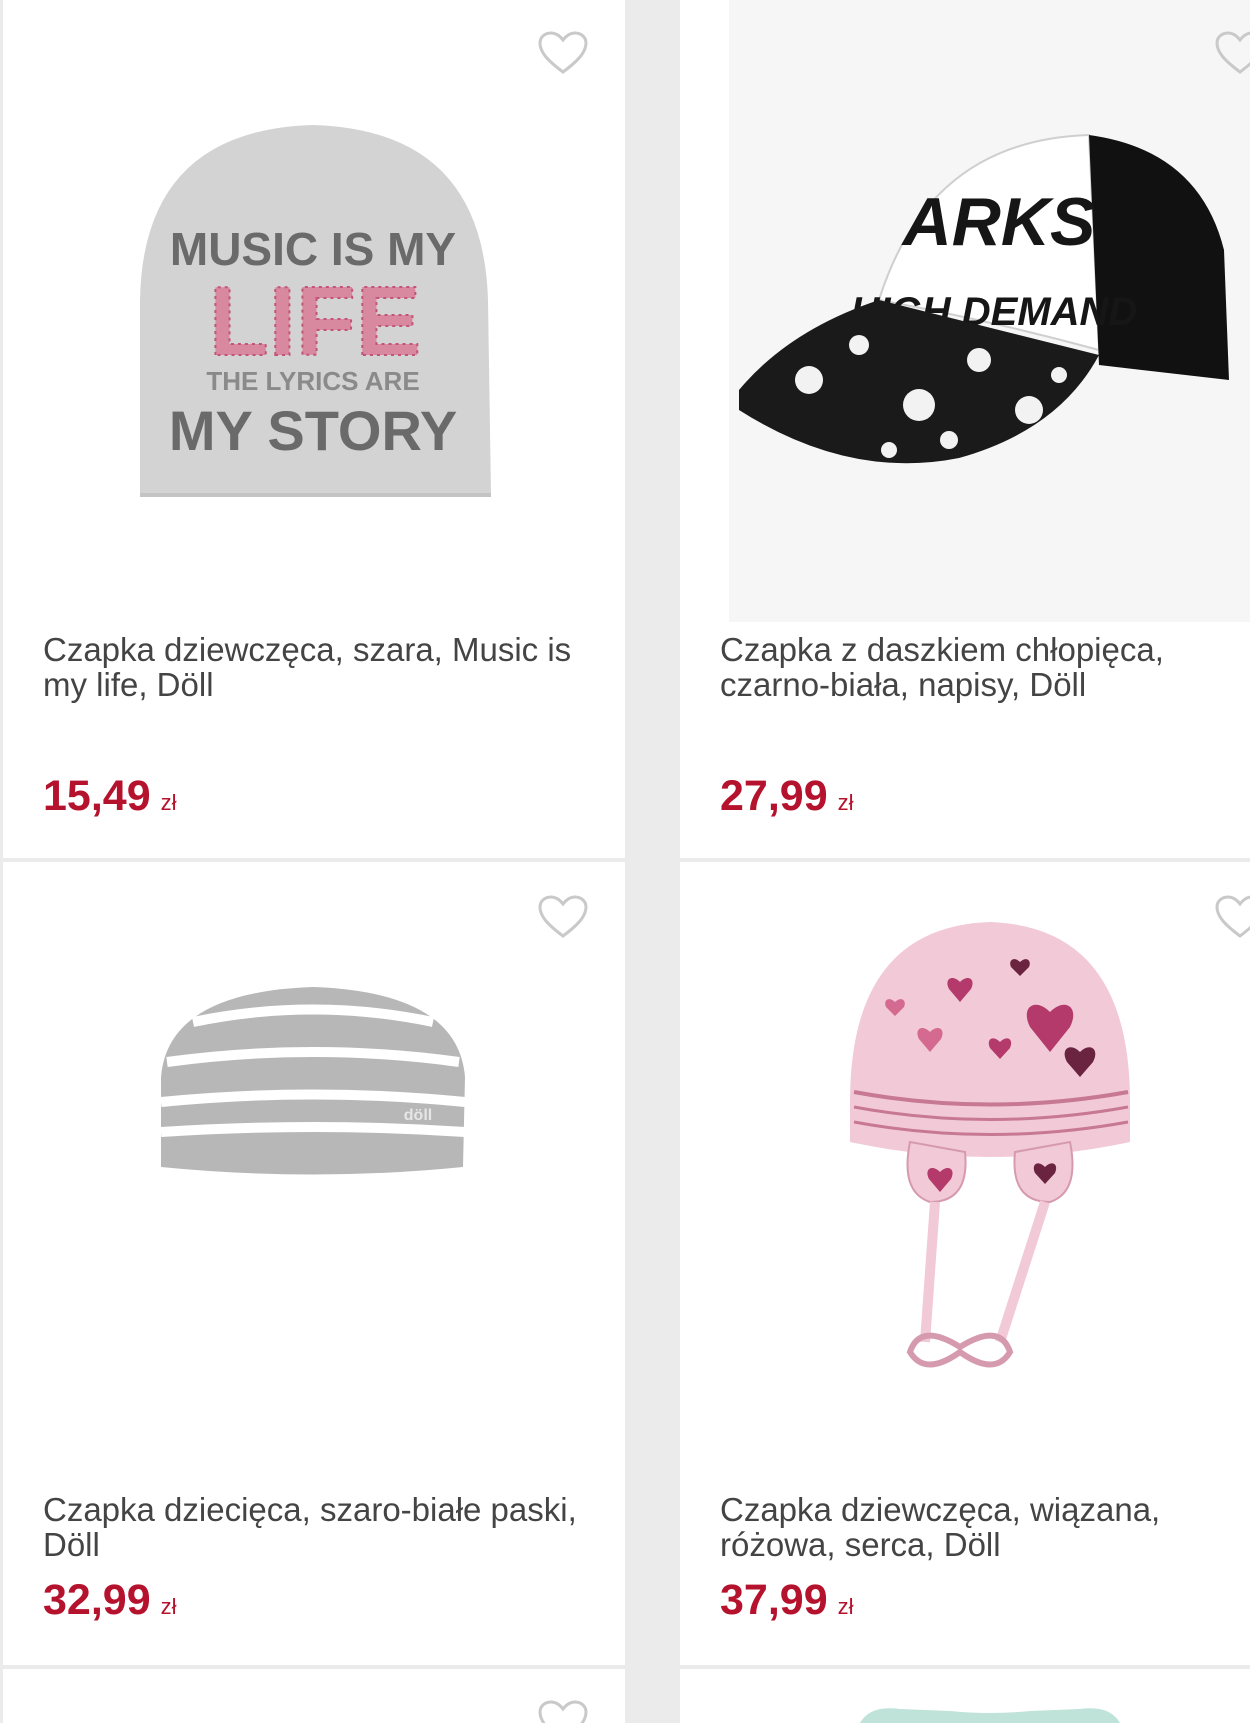 Image resolution: width=1250 pixels, height=1723 pixels. I want to click on product-price: 27,99 zł, so click(787, 796).